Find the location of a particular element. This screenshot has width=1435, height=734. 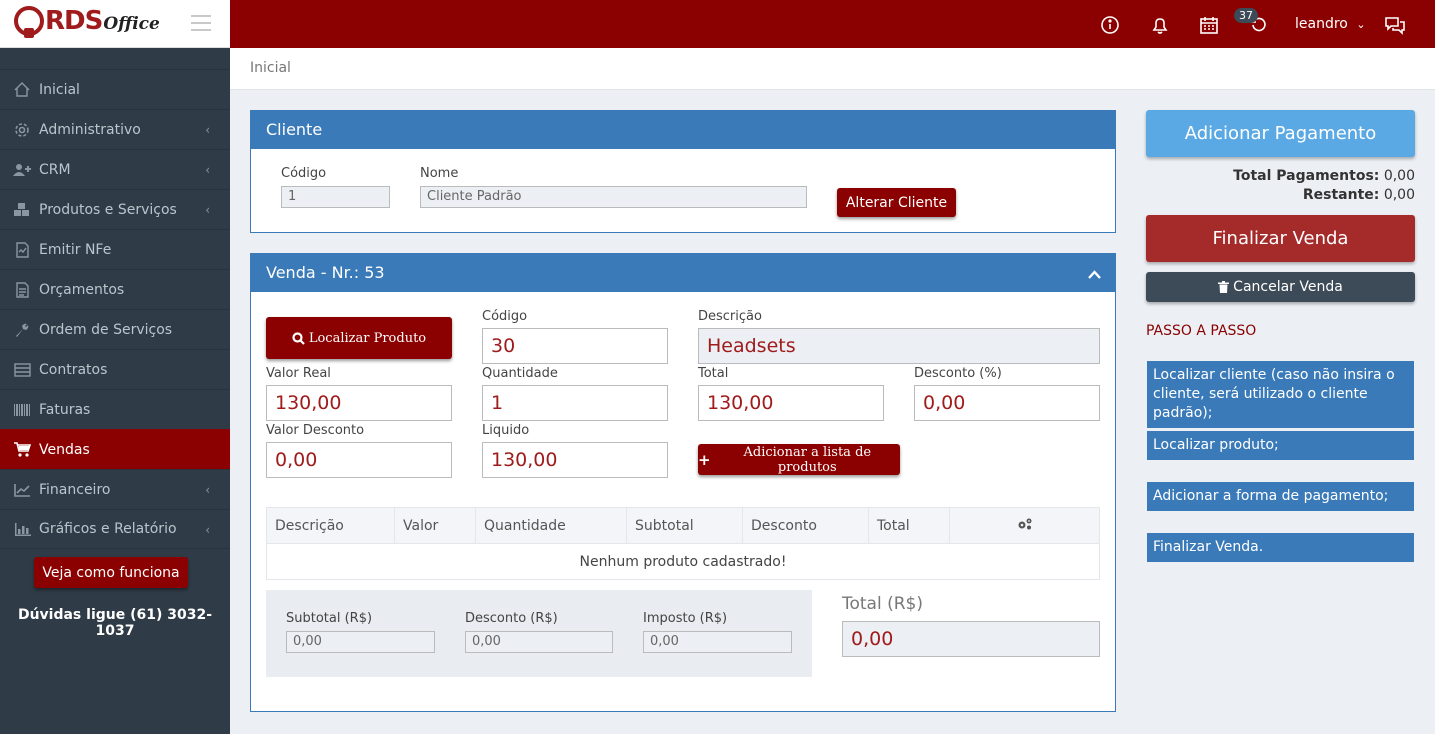

sidebar-item-faturas: Faturas is located at coordinates (115, 409).